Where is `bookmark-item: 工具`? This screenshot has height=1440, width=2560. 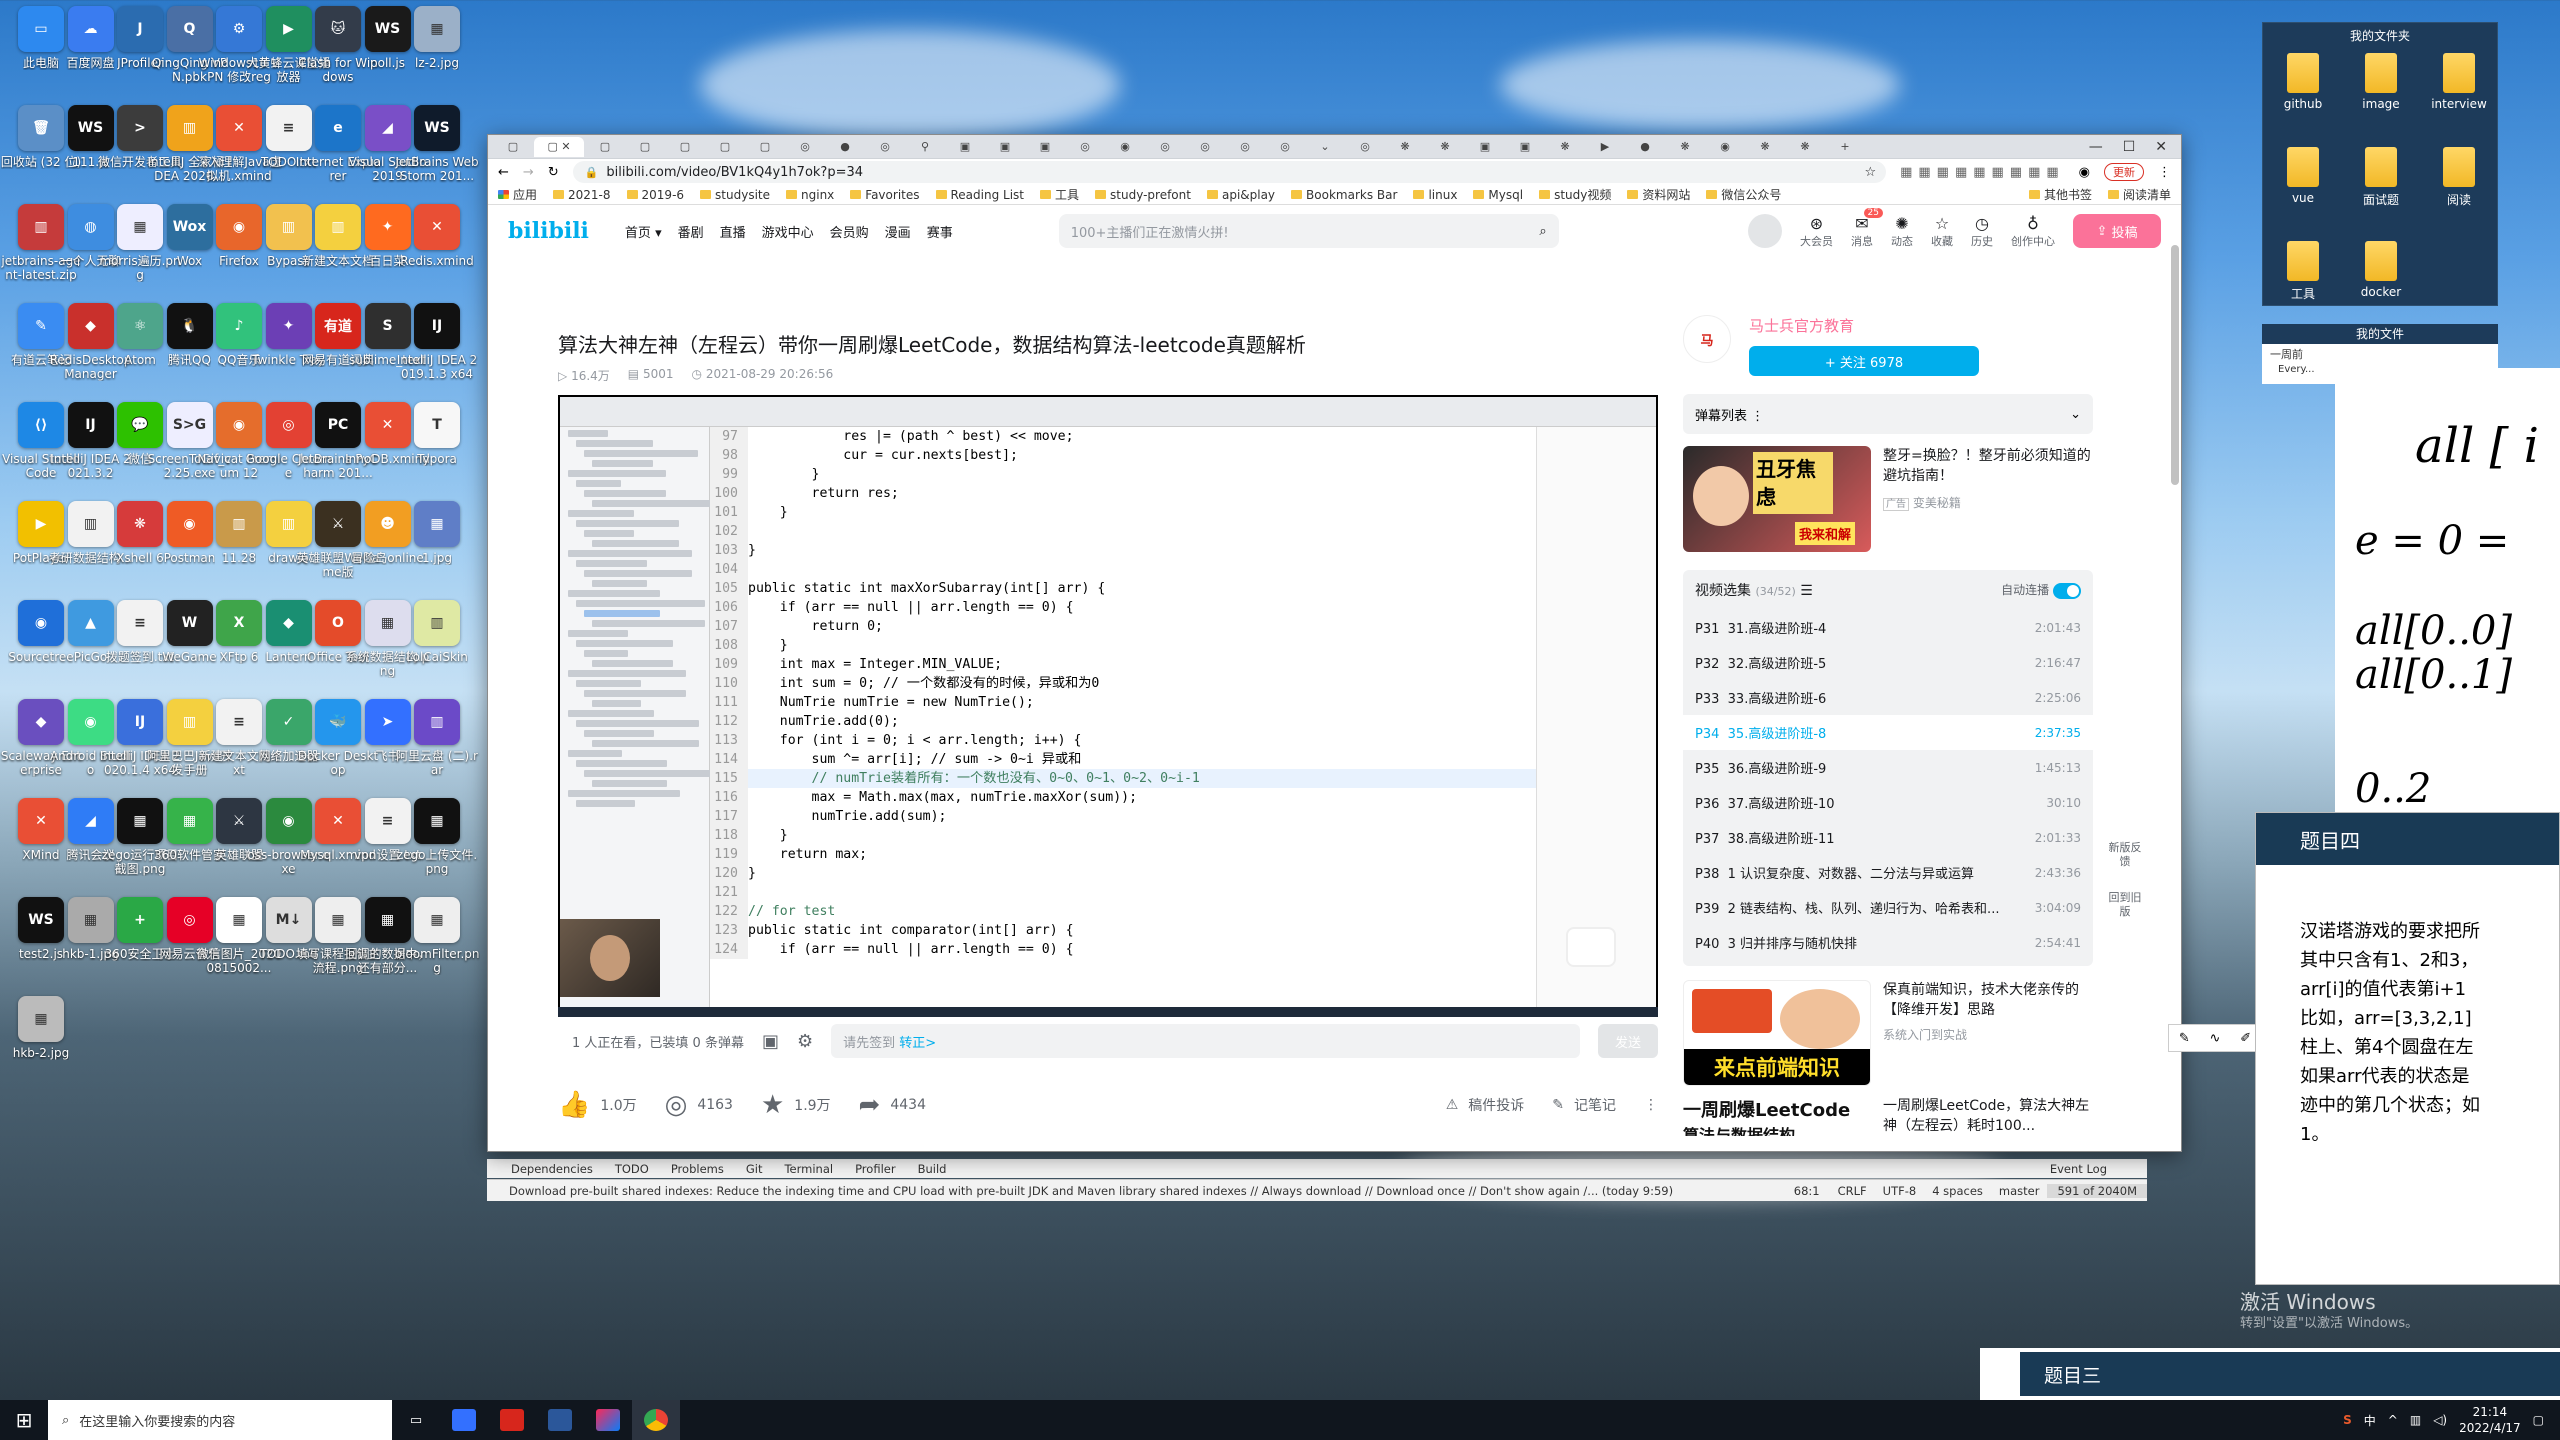
bookmark-item: 工具 is located at coordinates (1059, 194).